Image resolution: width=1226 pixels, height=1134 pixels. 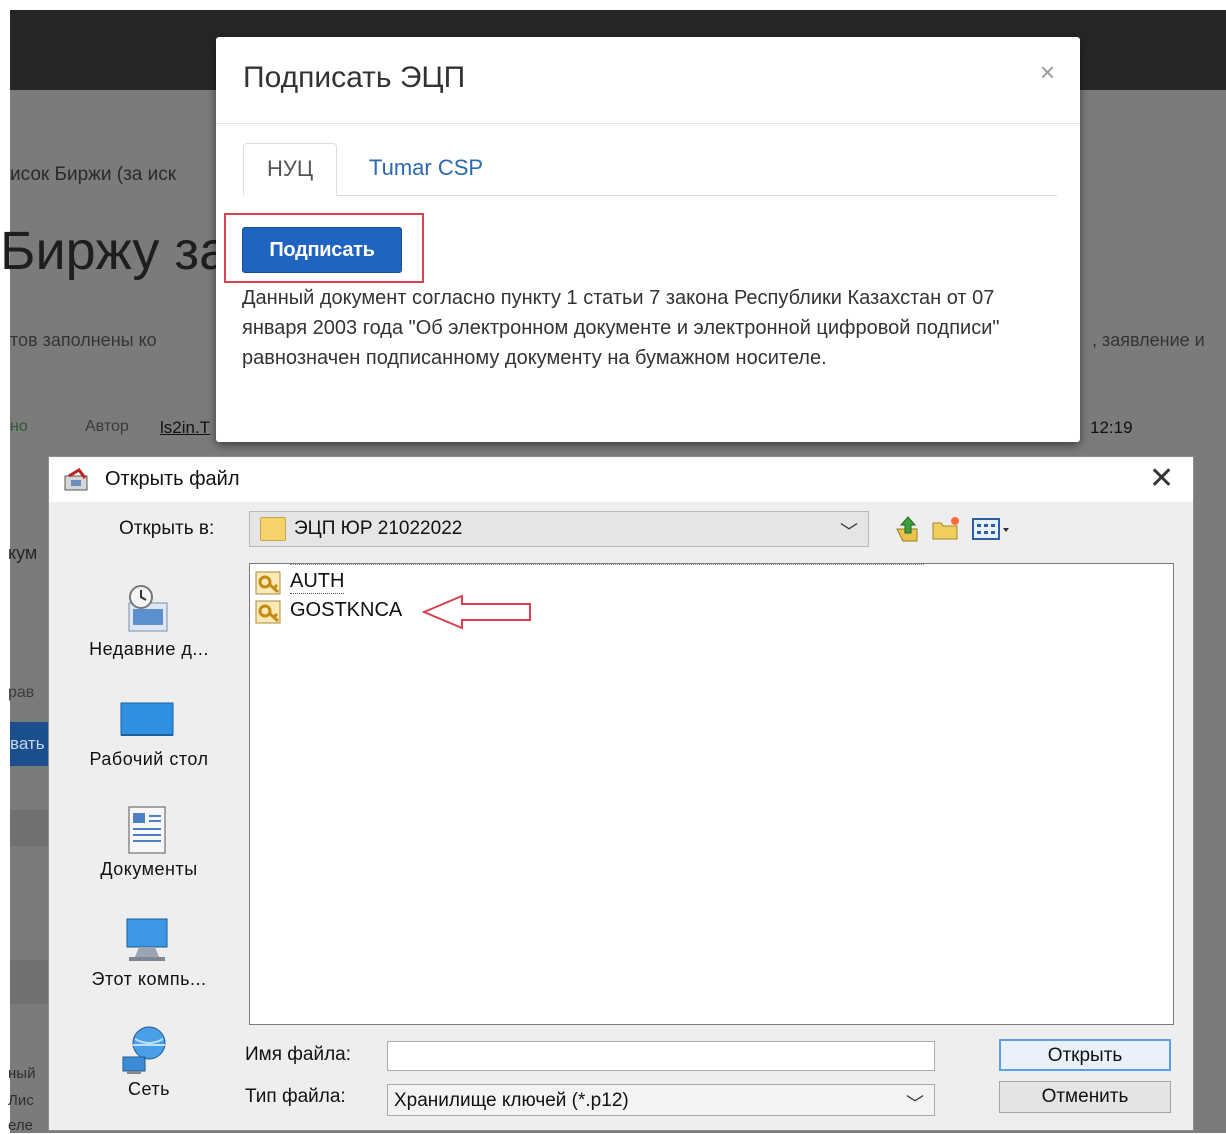 I want to click on background-page-heading: Биржу за, so click(x=115, y=251).